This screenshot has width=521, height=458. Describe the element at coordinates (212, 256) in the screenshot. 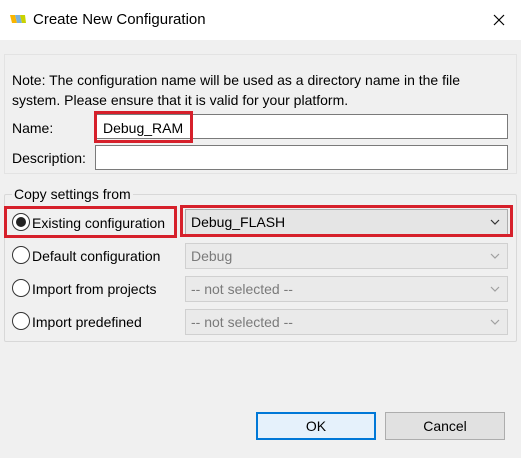

I see `default-configuration-value: Debug` at that location.